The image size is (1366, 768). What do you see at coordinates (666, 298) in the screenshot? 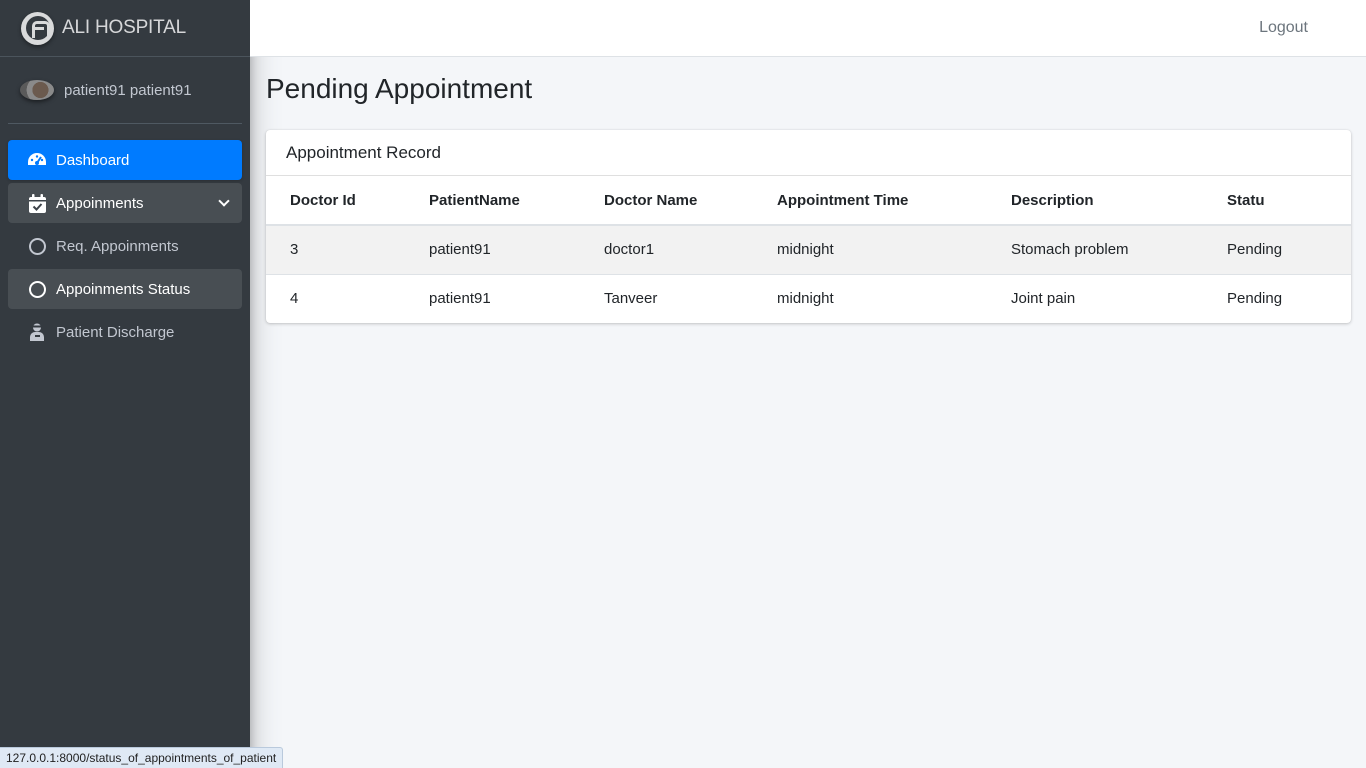
I see `cell-doctor-name: Tanveer` at bounding box center [666, 298].